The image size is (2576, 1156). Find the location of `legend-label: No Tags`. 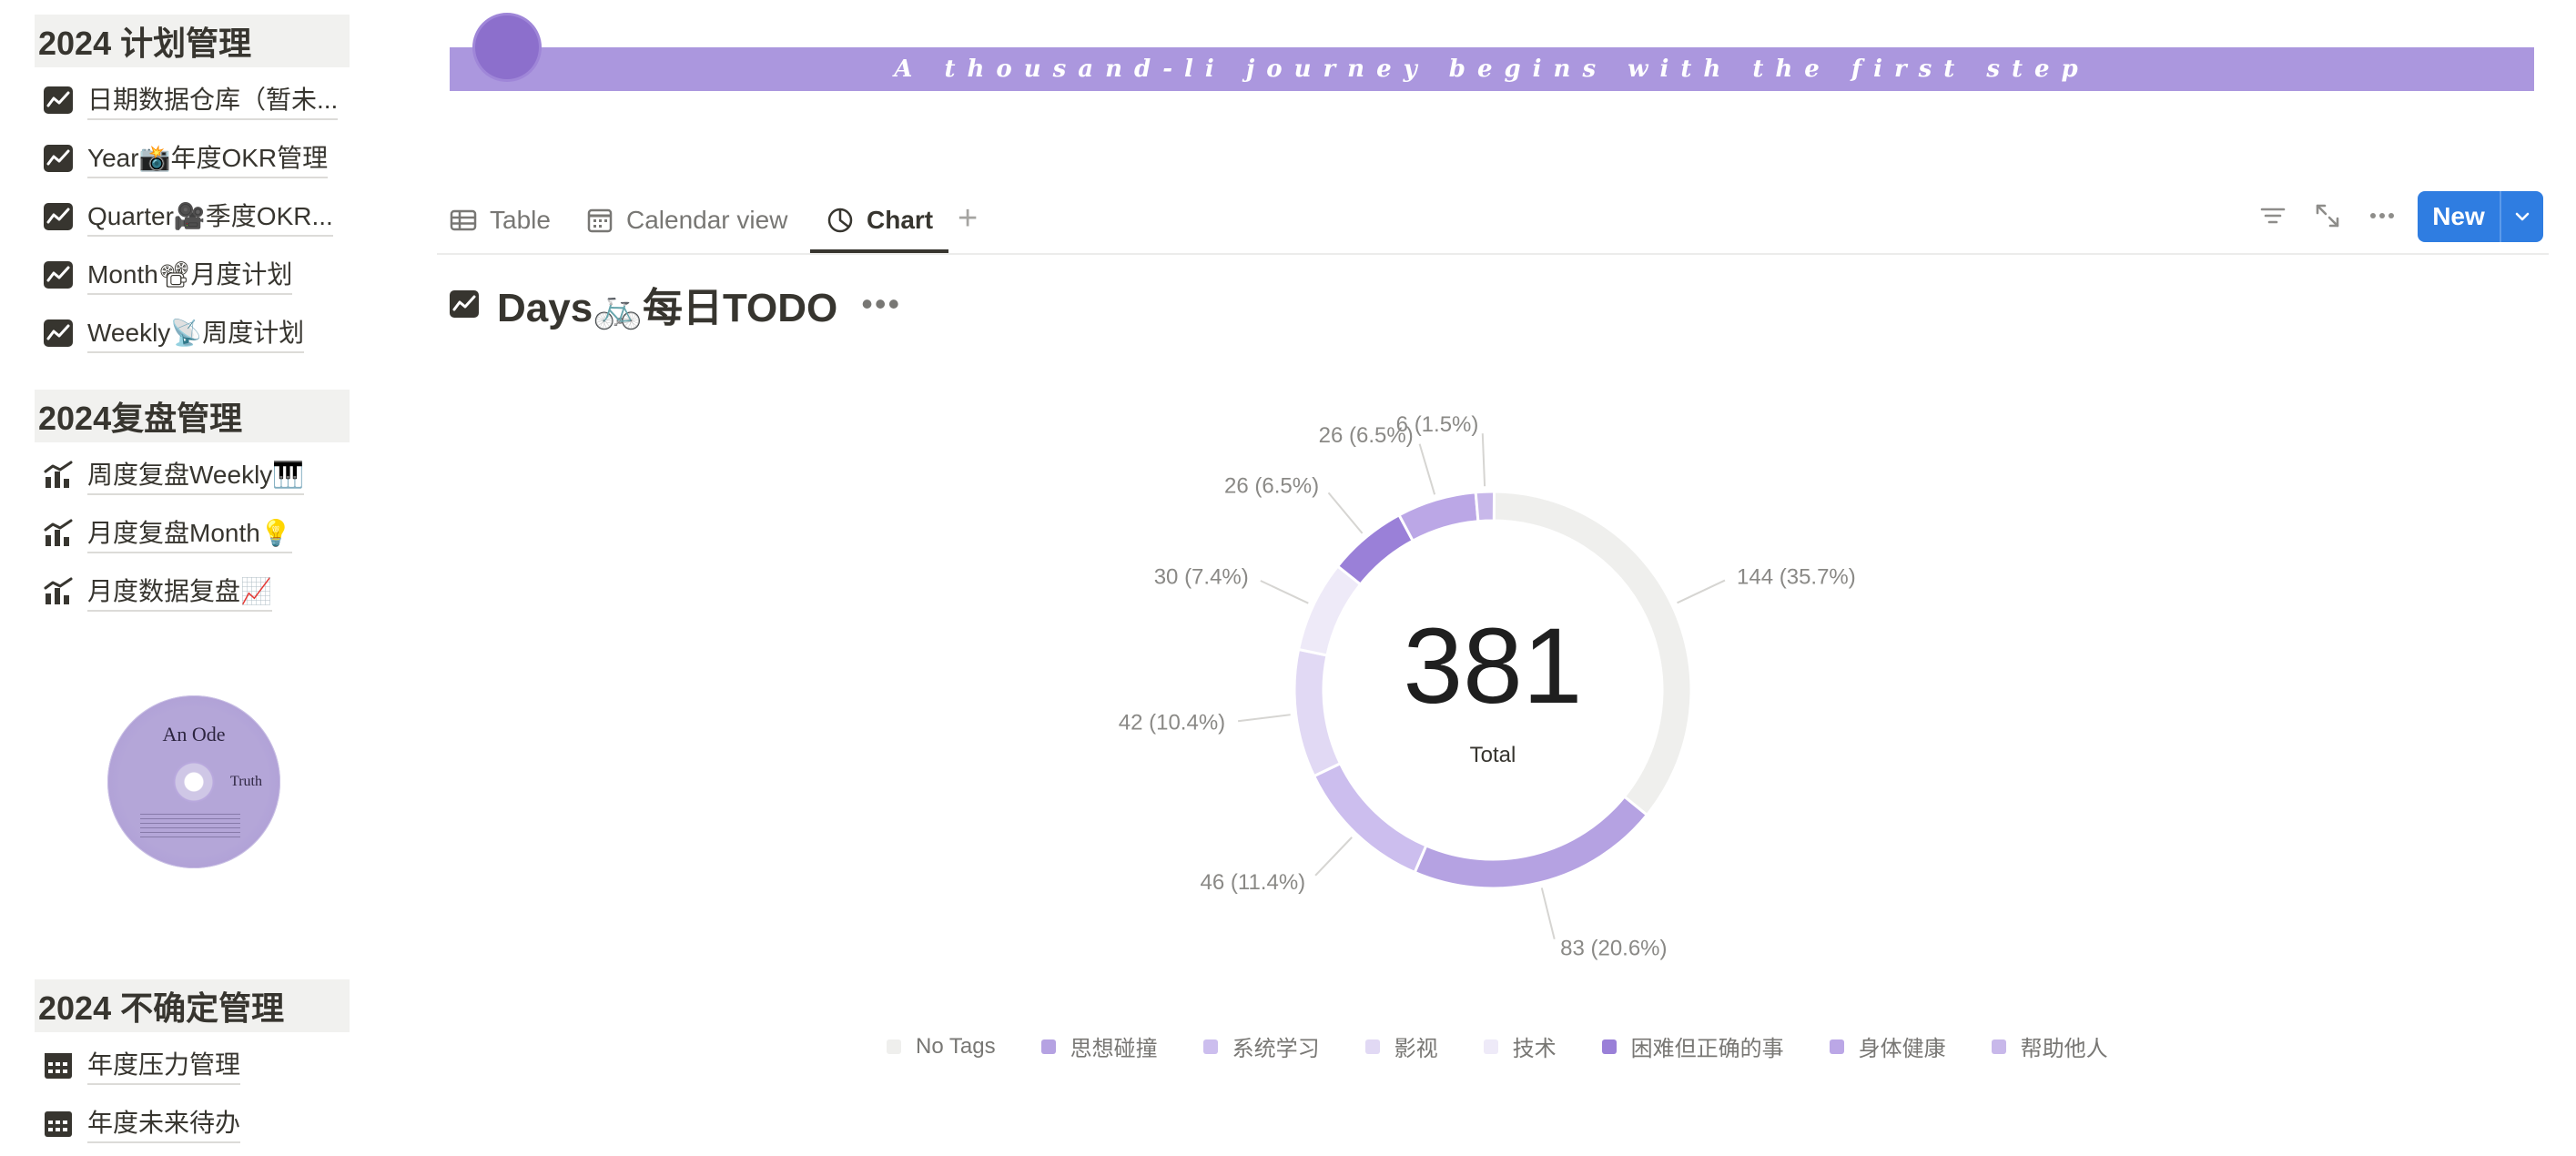

legend-label: No Tags is located at coordinates (956, 1046).